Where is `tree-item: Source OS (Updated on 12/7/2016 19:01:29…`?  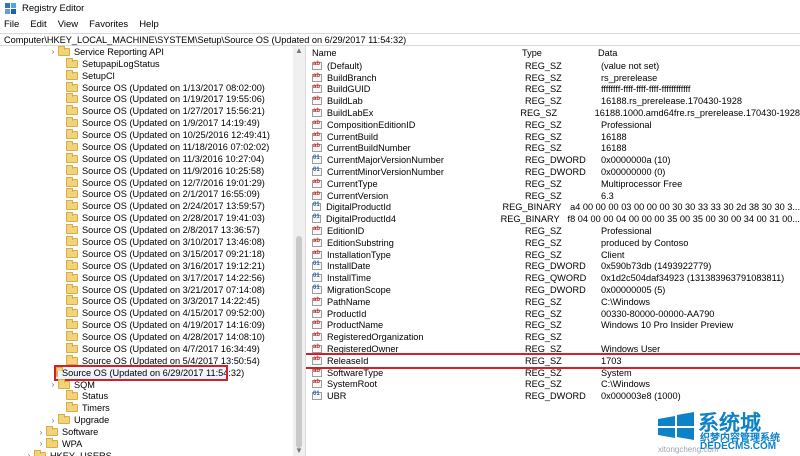 tree-item: Source OS (Updated on 12/7/2016 19:01:29… is located at coordinates (160, 182).